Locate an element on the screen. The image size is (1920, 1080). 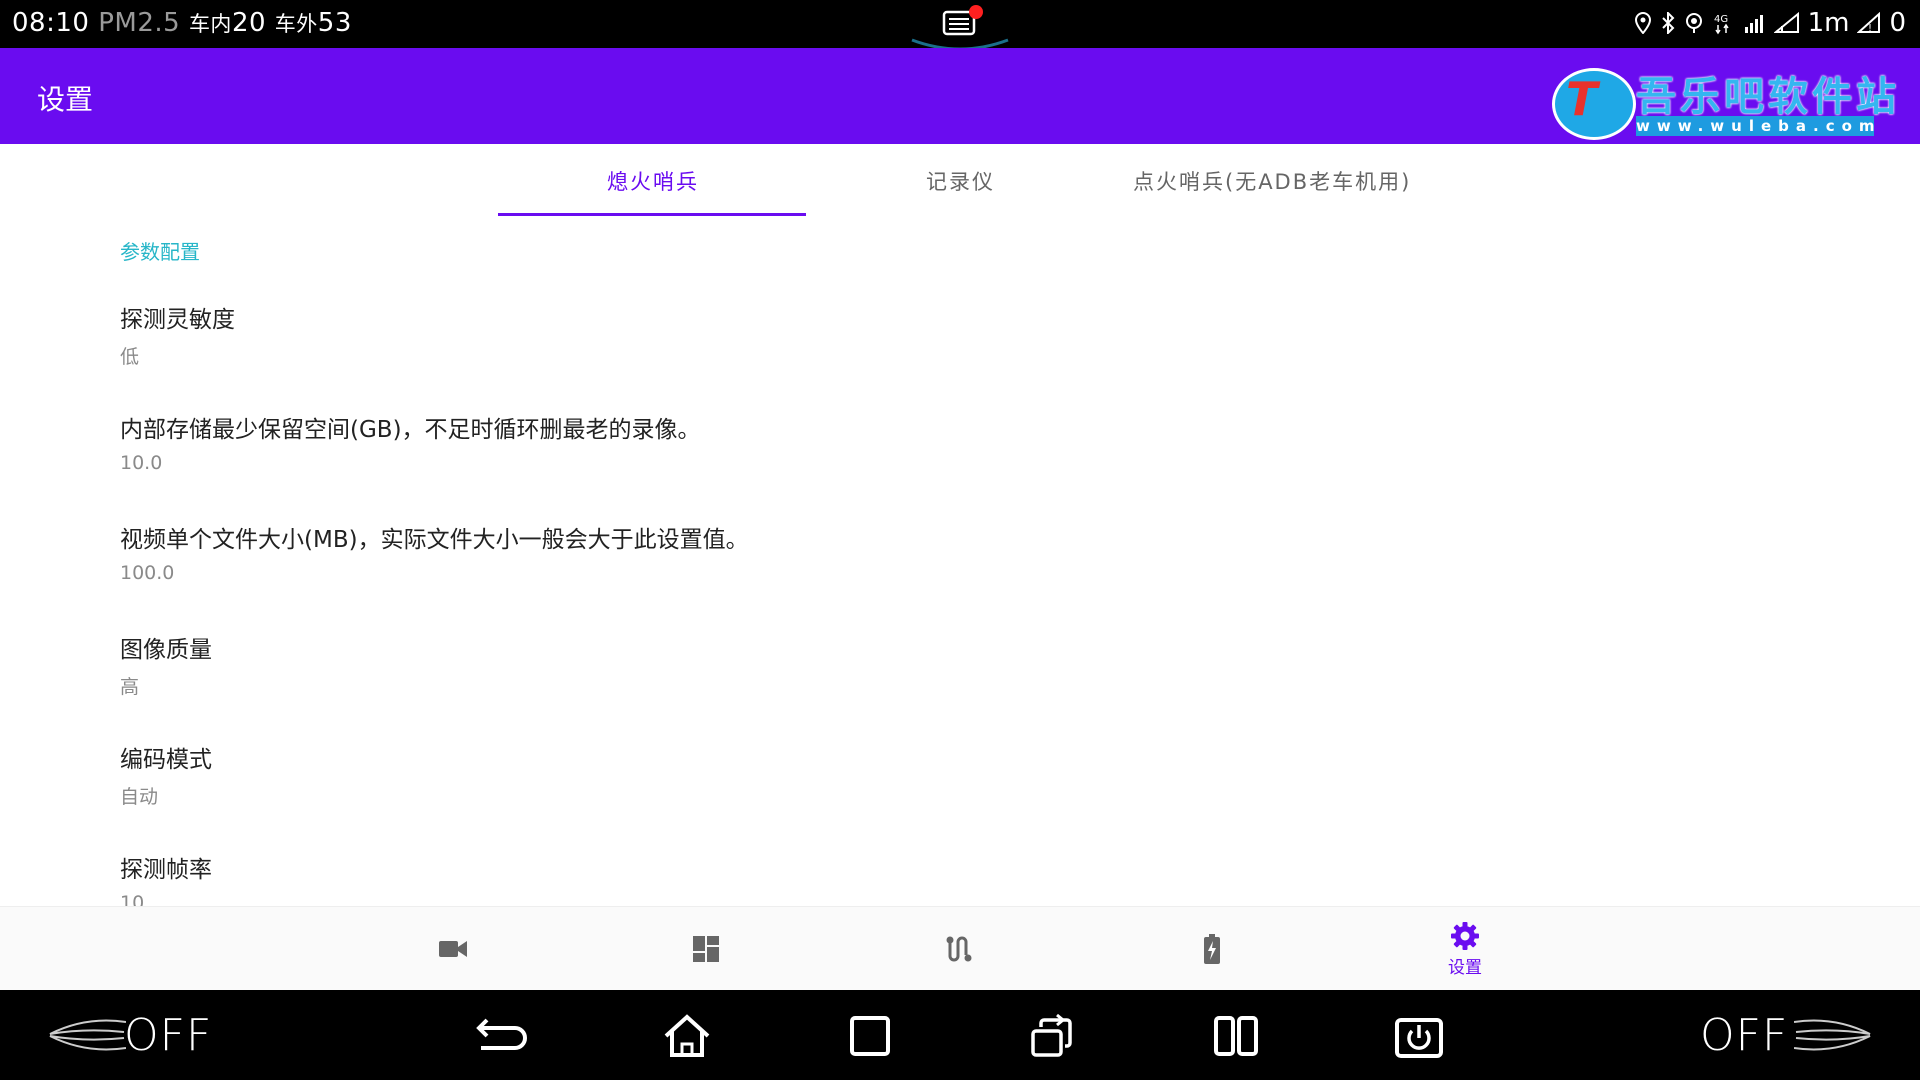
back-button is located at coordinates (502, 1036).